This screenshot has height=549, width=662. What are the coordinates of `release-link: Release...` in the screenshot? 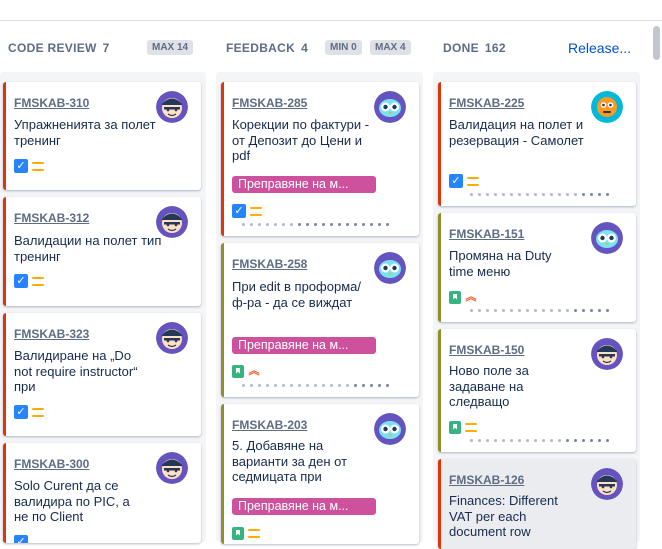 It's located at (599, 48).